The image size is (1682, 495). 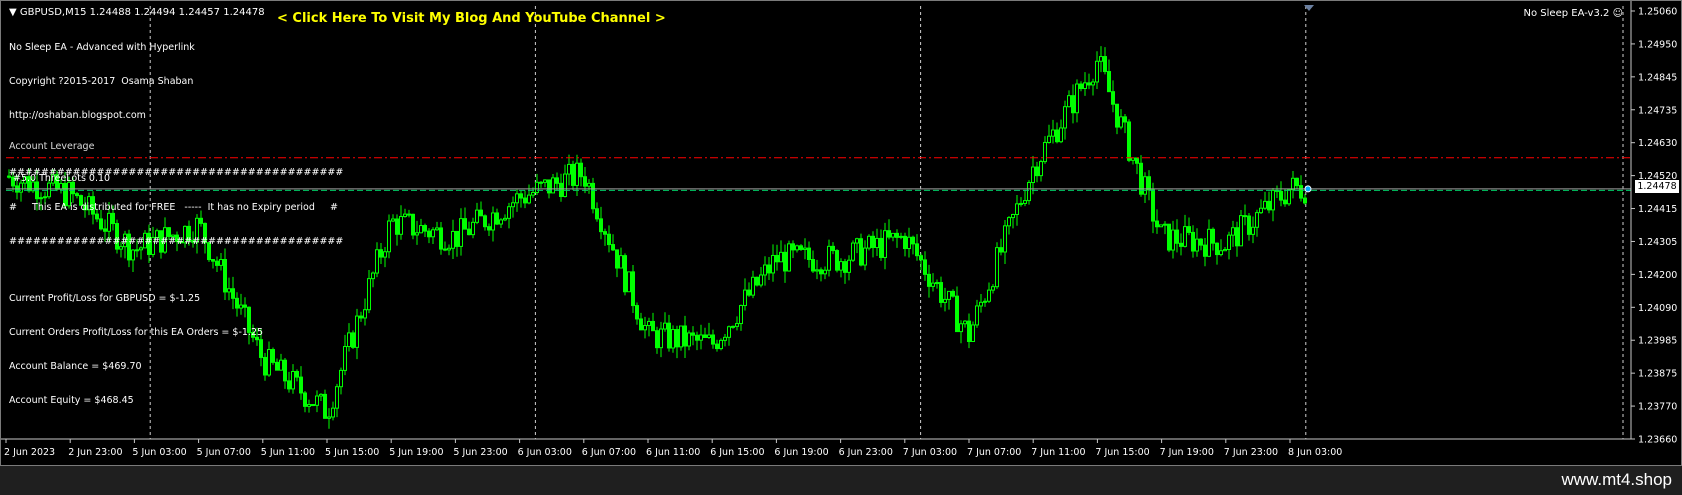 I want to click on site-watermark: www.mt4.shop, so click(x=1616, y=479).